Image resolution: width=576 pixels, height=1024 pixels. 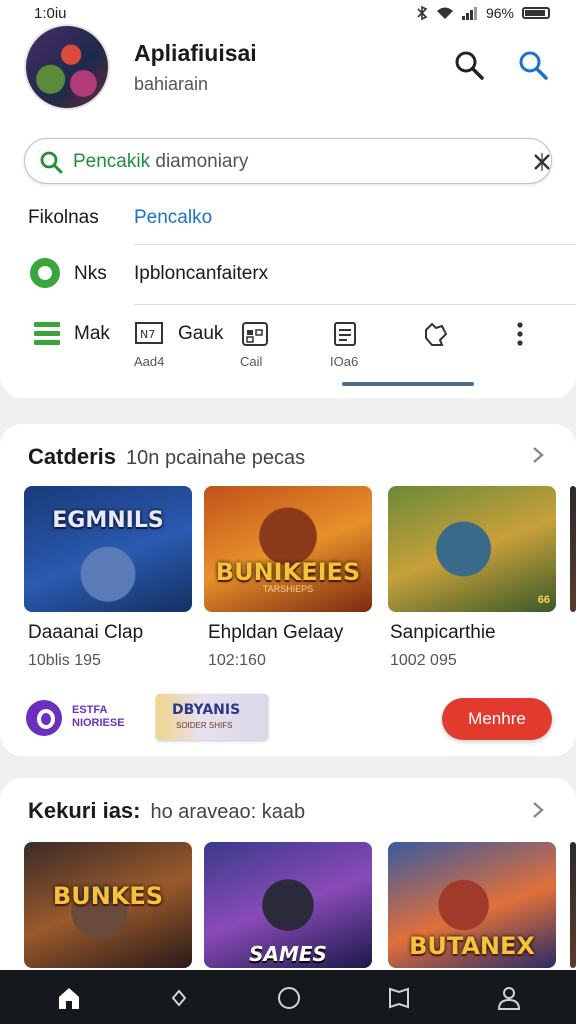 I want to click on circle-icon, so click(x=289, y=998).